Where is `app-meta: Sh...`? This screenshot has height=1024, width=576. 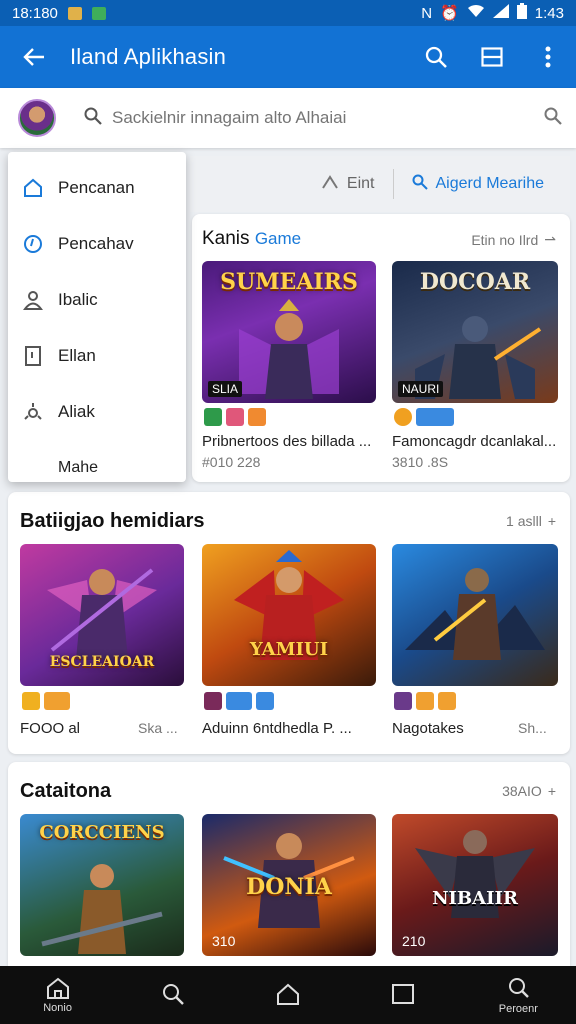
app-meta: Sh... is located at coordinates (532, 728).